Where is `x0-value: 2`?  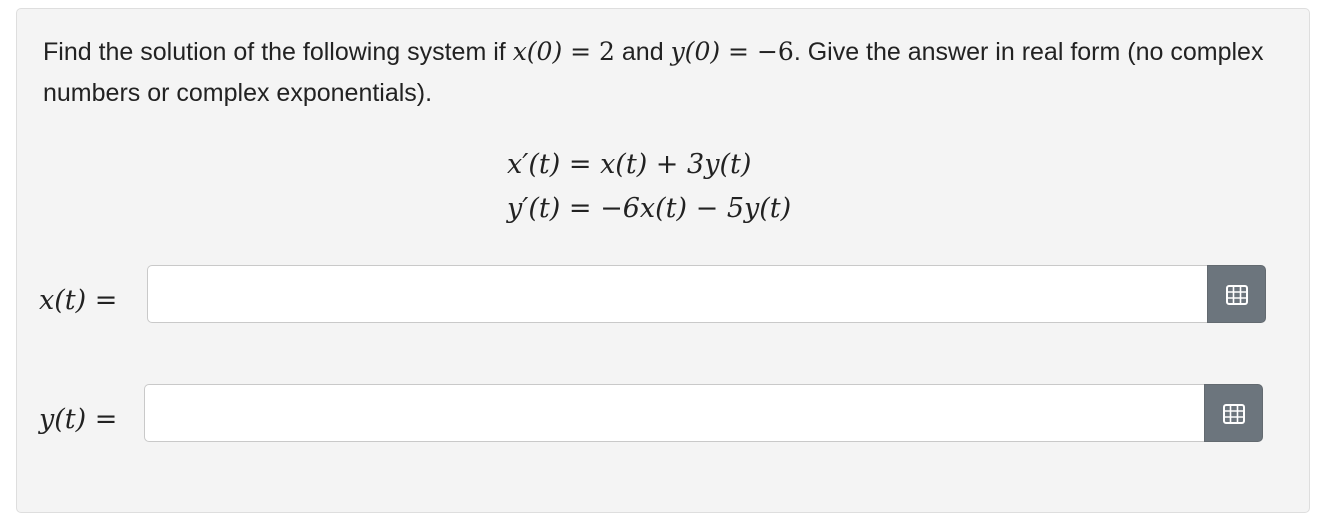 x0-value: 2 is located at coordinates (607, 51).